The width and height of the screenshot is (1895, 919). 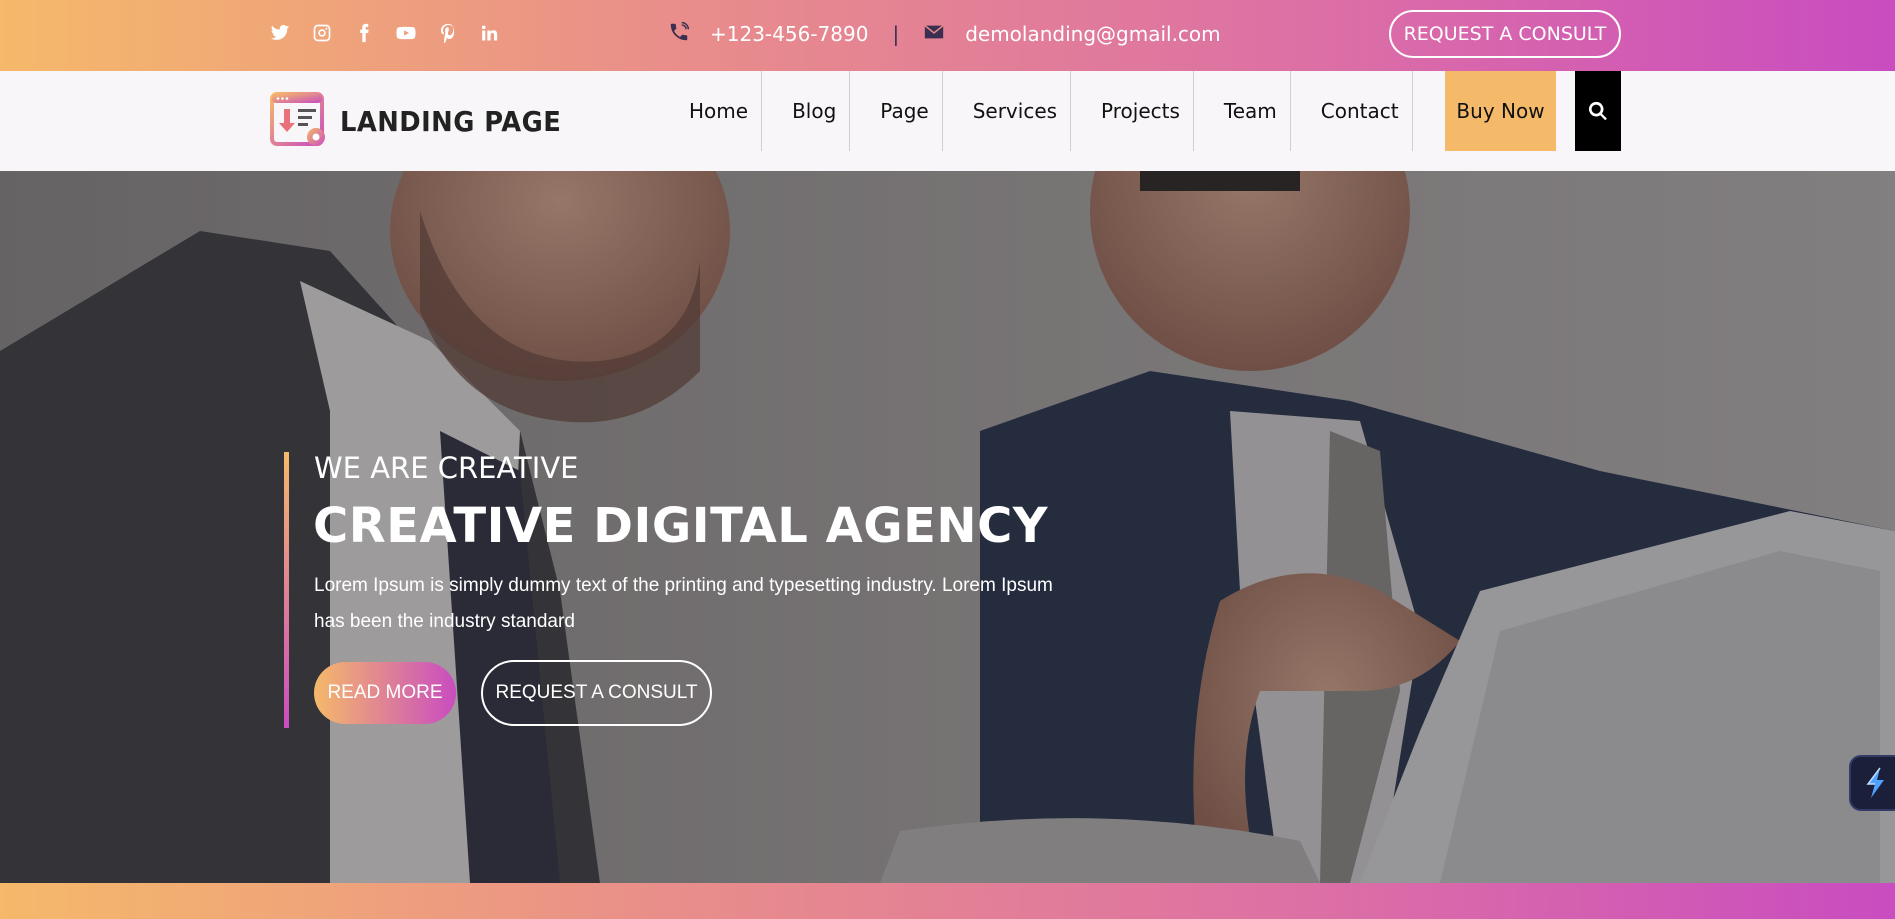 I want to click on social-links, so click(x=385, y=33).